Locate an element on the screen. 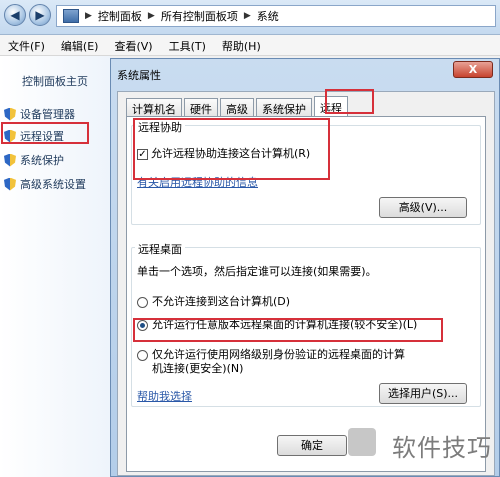  tab-computer-name: 计算机名 is located at coordinates (154, 108).